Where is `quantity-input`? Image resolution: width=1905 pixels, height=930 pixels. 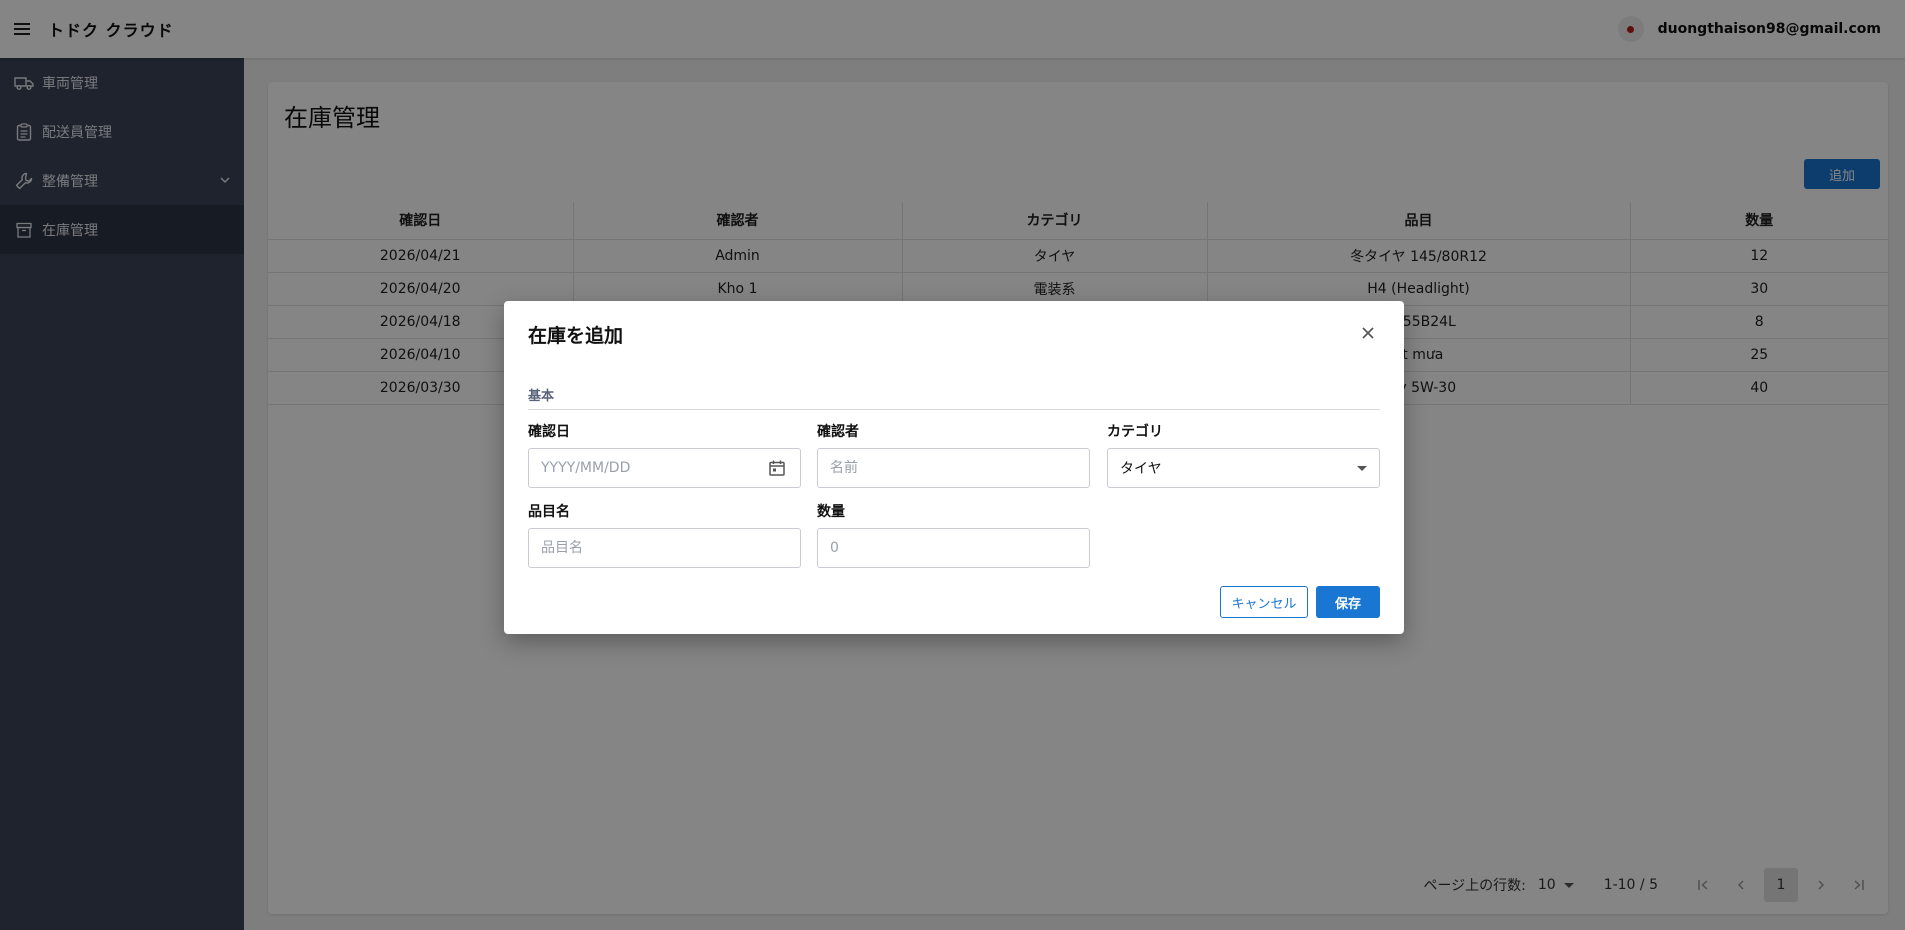
quantity-input is located at coordinates (953, 548).